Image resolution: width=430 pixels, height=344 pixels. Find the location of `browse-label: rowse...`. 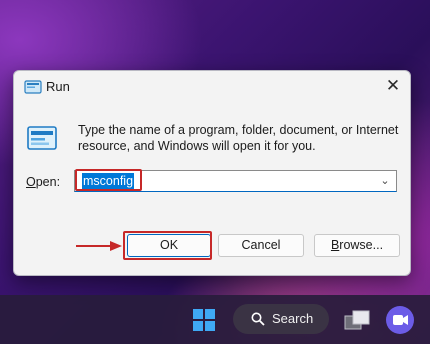

browse-label: rowse... is located at coordinates (361, 245).